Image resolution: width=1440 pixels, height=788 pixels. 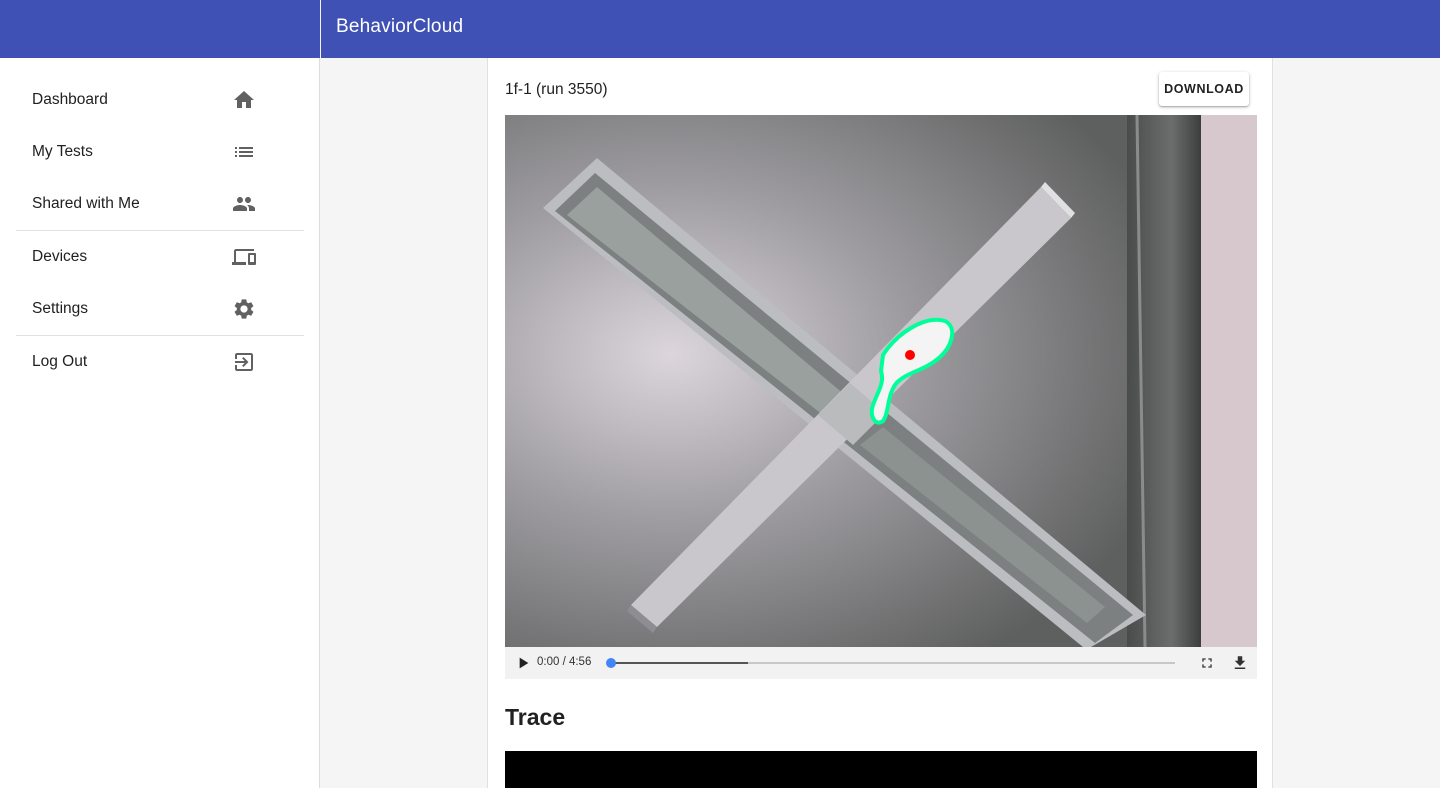 What do you see at coordinates (160, 257) in the screenshot?
I see `sidebar-item-devices: Devices` at bounding box center [160, 257].